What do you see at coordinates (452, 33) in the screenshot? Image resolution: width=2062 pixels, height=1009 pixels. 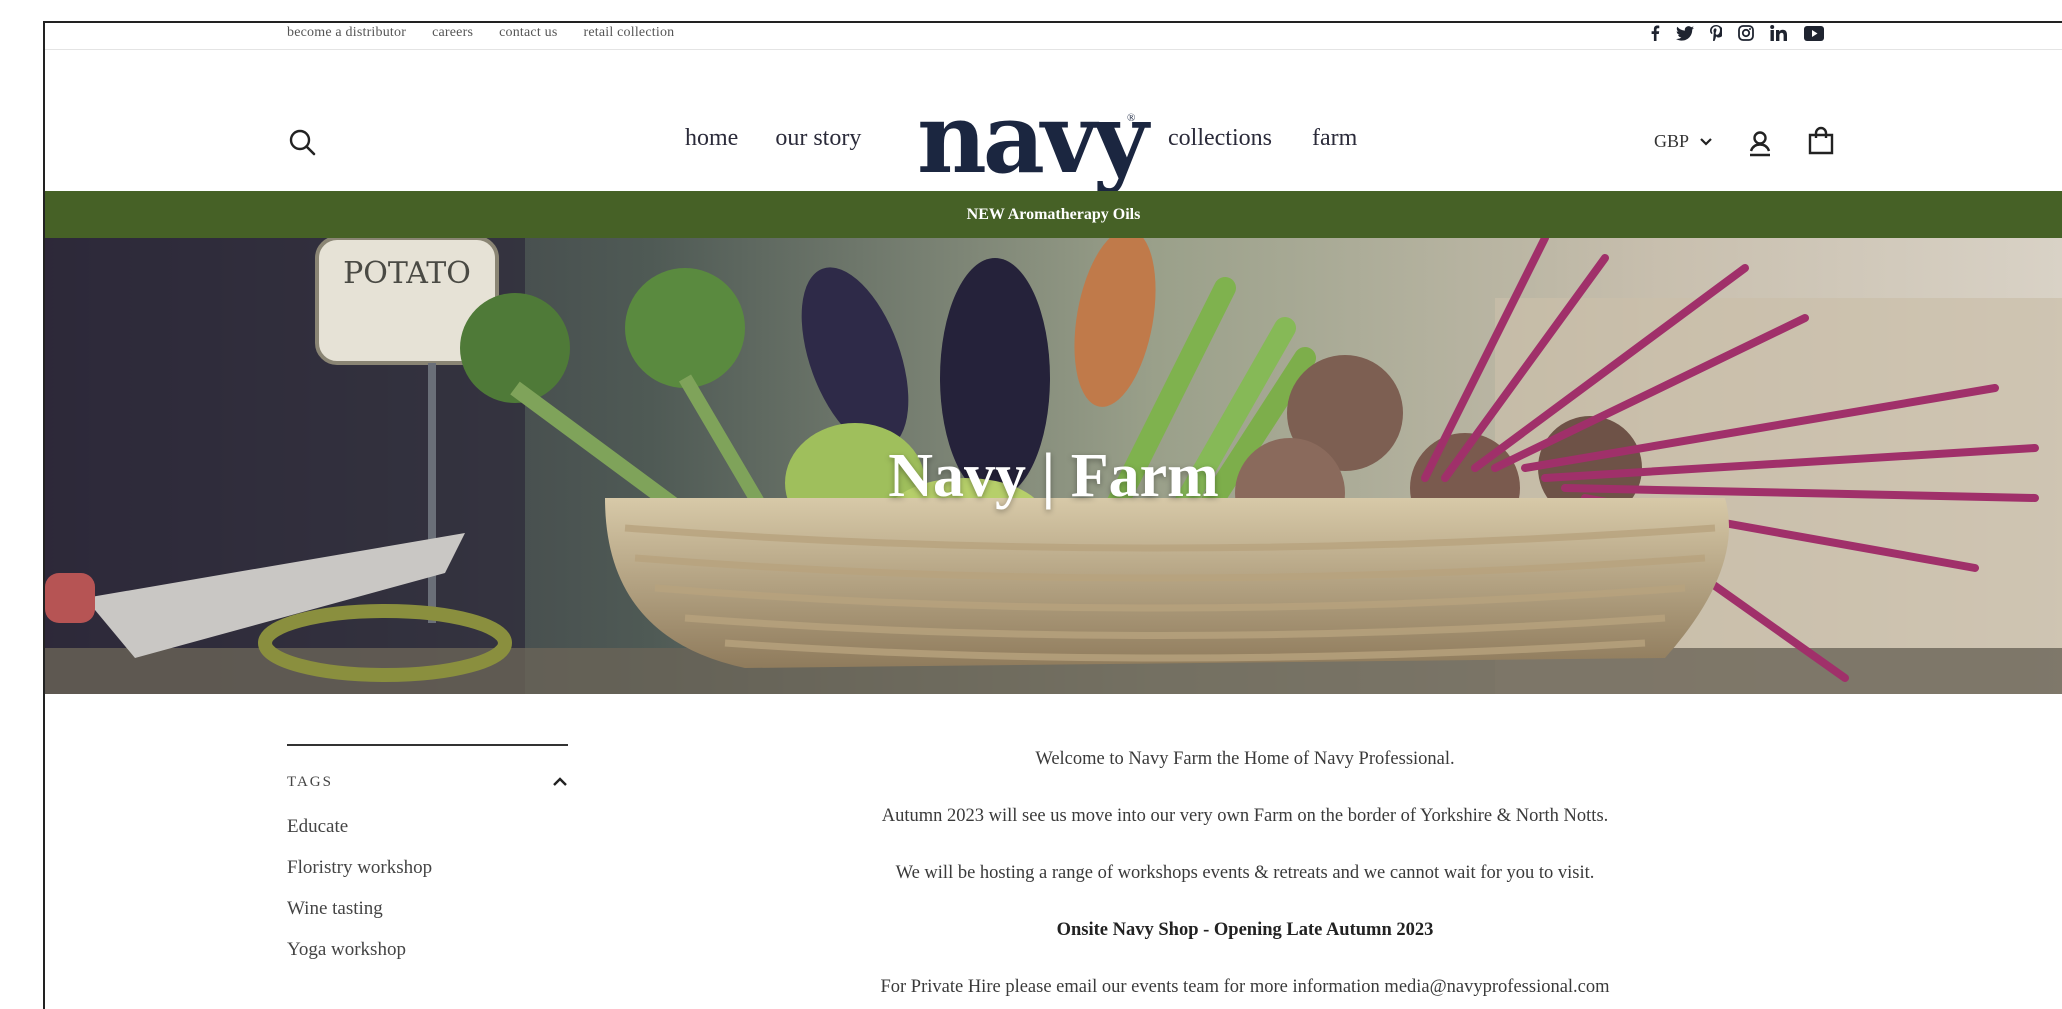 I see `careers-link: careers` at bounding box center [452, 33].